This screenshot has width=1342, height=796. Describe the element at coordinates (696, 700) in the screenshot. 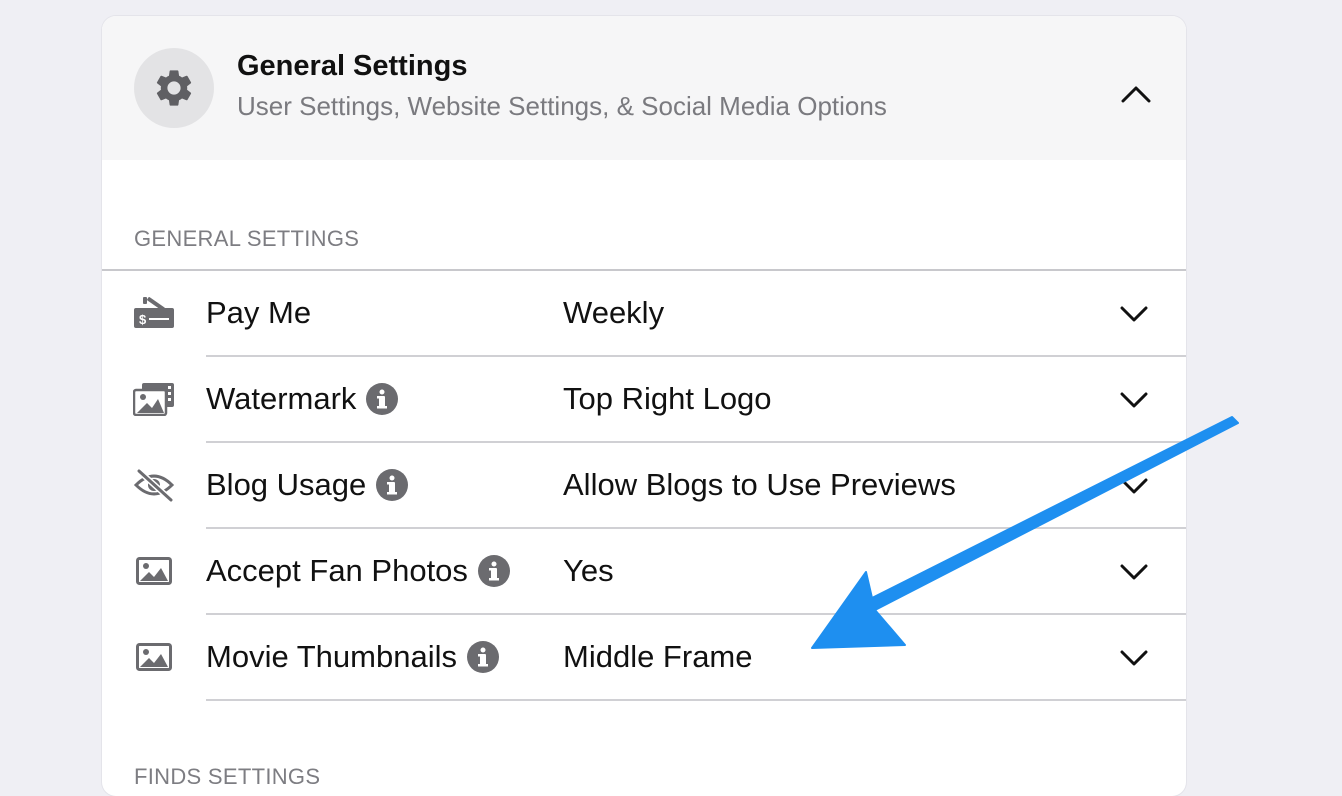

I see `row-divider` at that location.